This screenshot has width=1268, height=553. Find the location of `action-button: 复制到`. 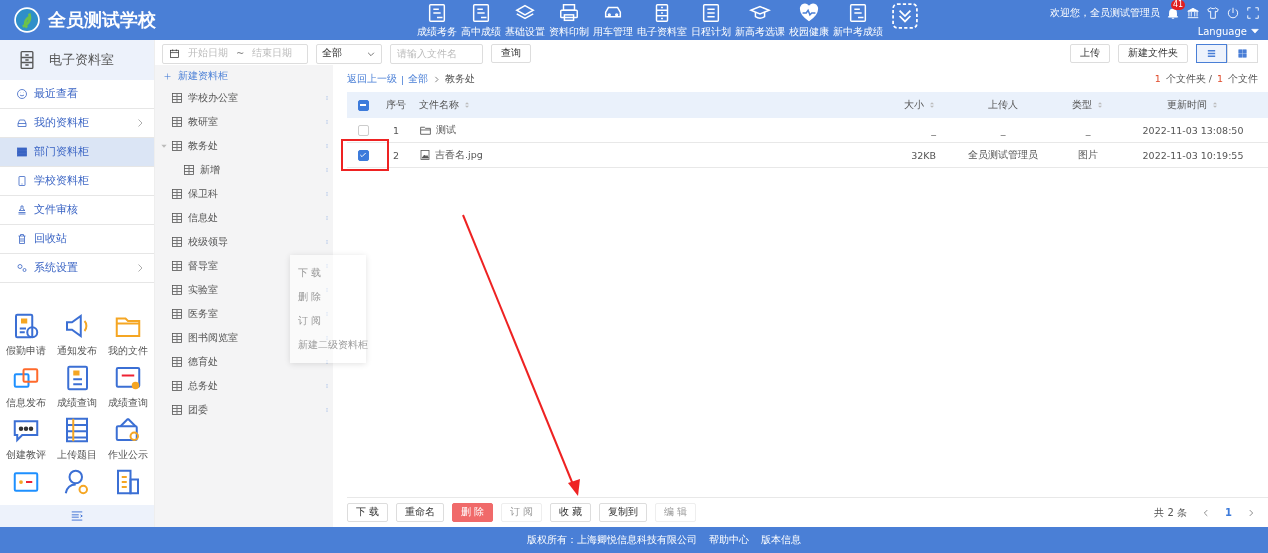

action-button: 复制到 is located at coordinates (623, 512).